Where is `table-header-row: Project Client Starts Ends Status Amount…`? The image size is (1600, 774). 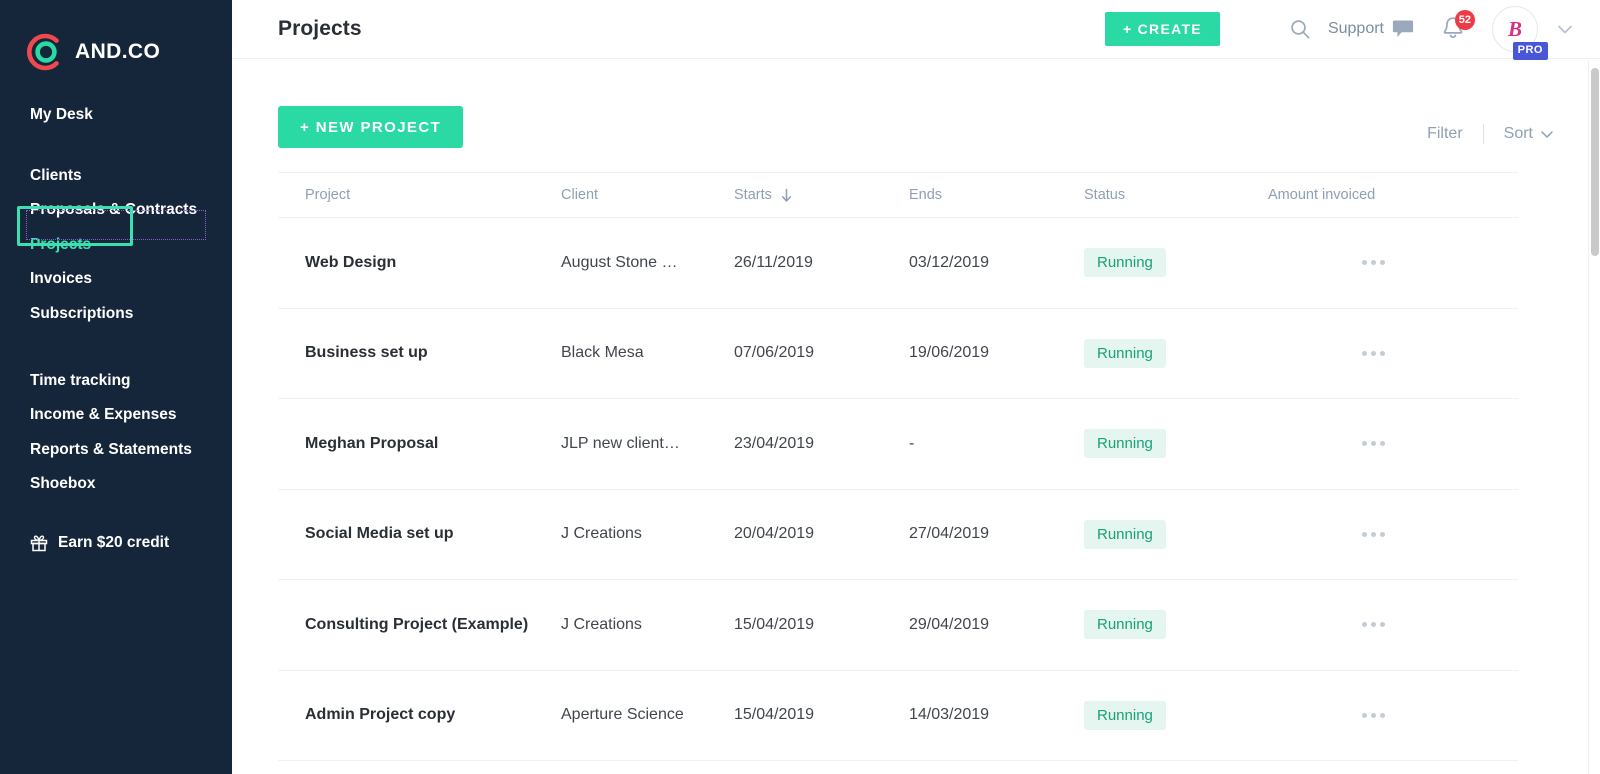
table-header-row: Project Client Starts Ends Status Amount… is located at coordinates (898, 195).